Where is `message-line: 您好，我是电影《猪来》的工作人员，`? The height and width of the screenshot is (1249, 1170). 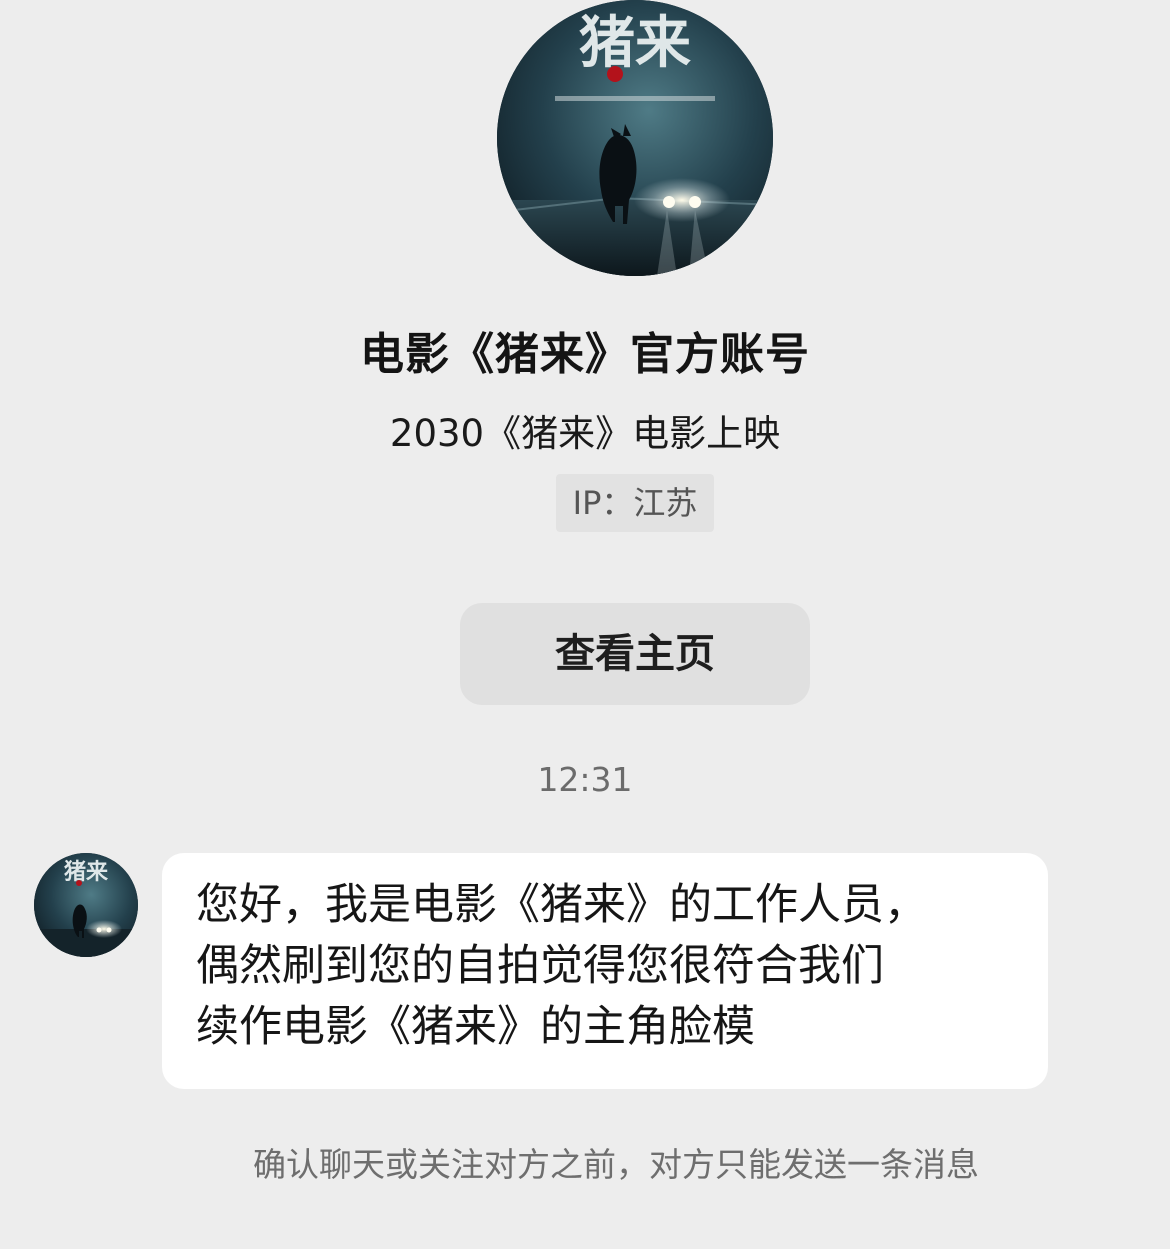
message-line: 您好，我是电影《猪来》的工作人员， is located at coordinates (561, 905).